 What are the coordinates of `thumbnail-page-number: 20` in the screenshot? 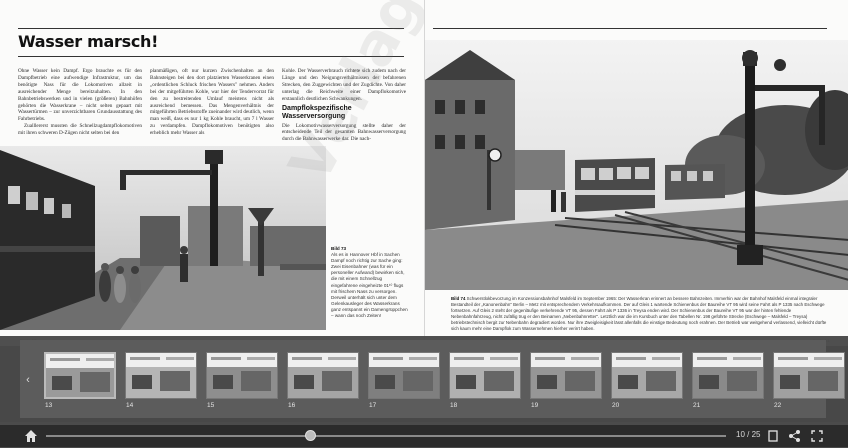 It's located at (616, 405).